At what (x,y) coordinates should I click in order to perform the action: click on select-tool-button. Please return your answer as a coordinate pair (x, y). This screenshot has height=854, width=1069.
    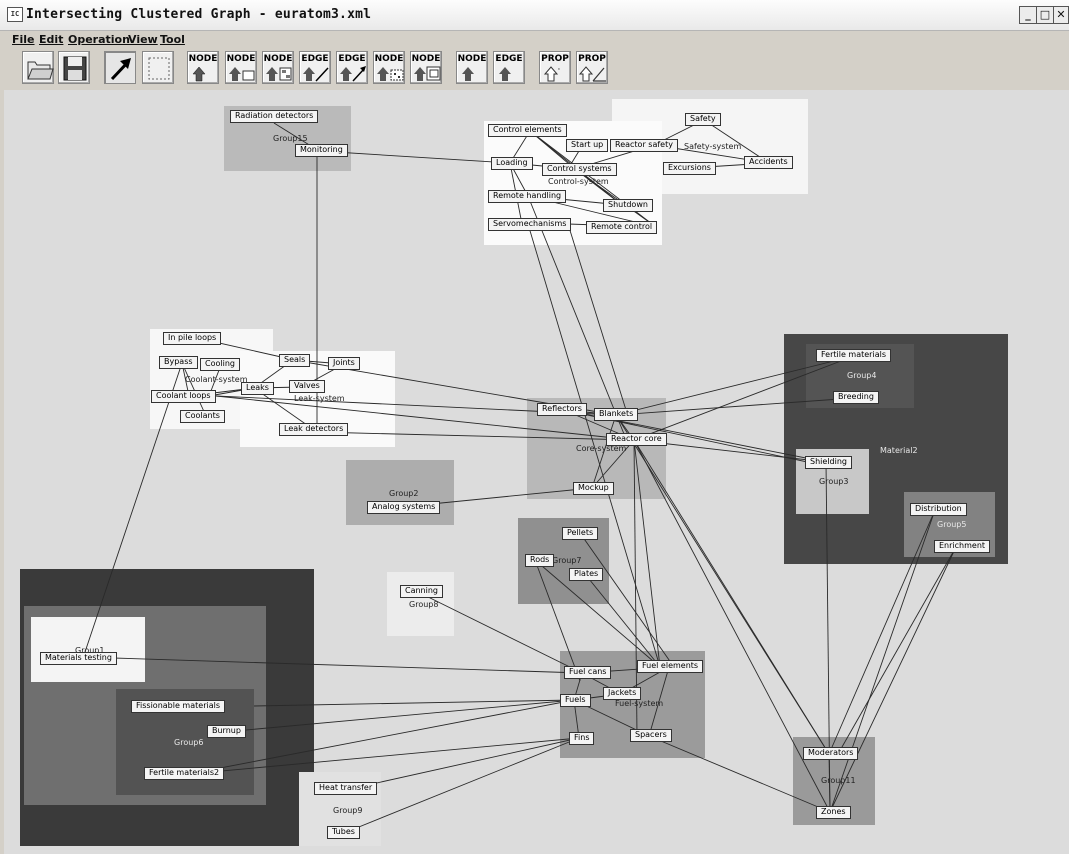
    Looking at the image, I should click on (120, 67).